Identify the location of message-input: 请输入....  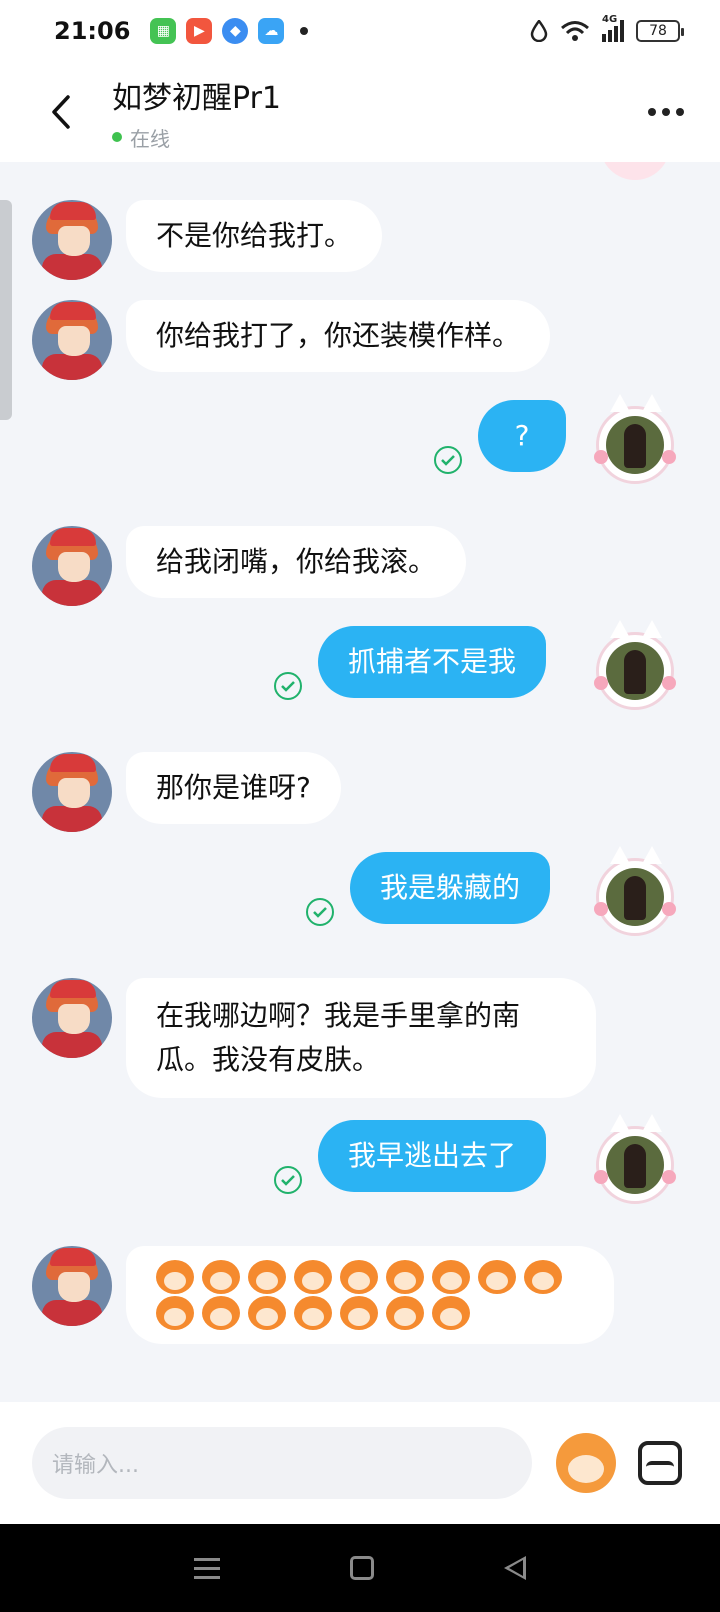
(282, 1463).